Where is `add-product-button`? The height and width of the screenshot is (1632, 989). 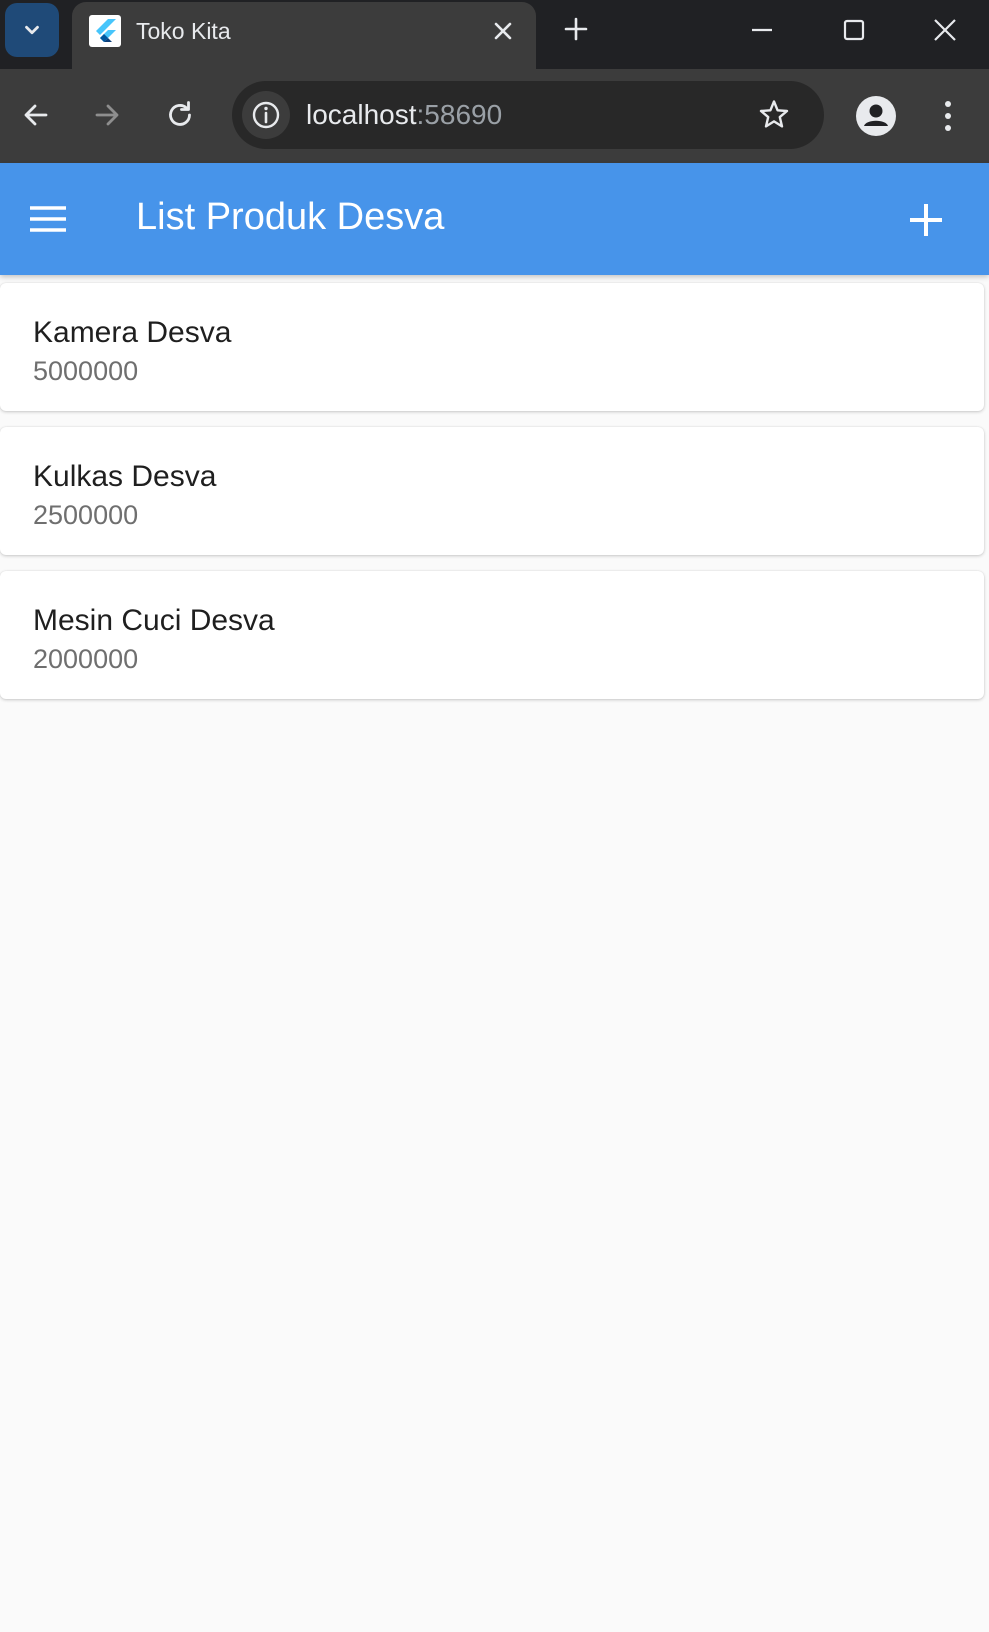 add-product-button is located at coordinates (926, 220).